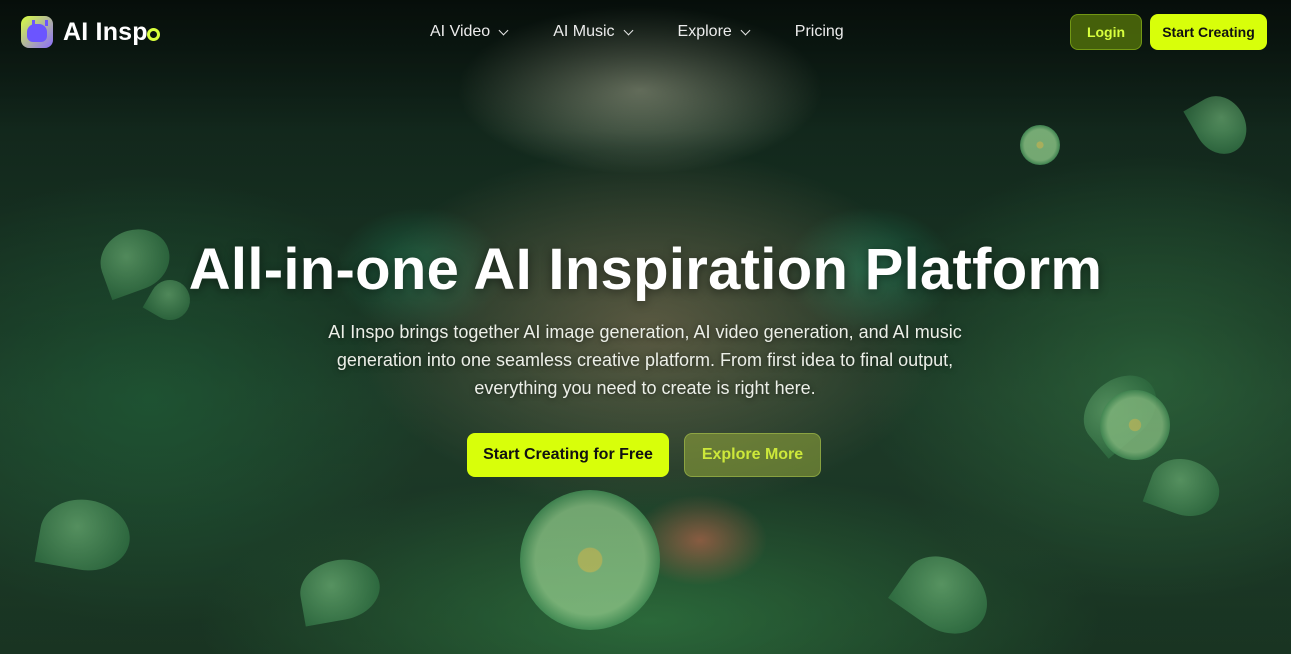 The width and height of the screenshot is (1291, 654). I want to click on nav-item-label: Pricing, so click(819, 31).